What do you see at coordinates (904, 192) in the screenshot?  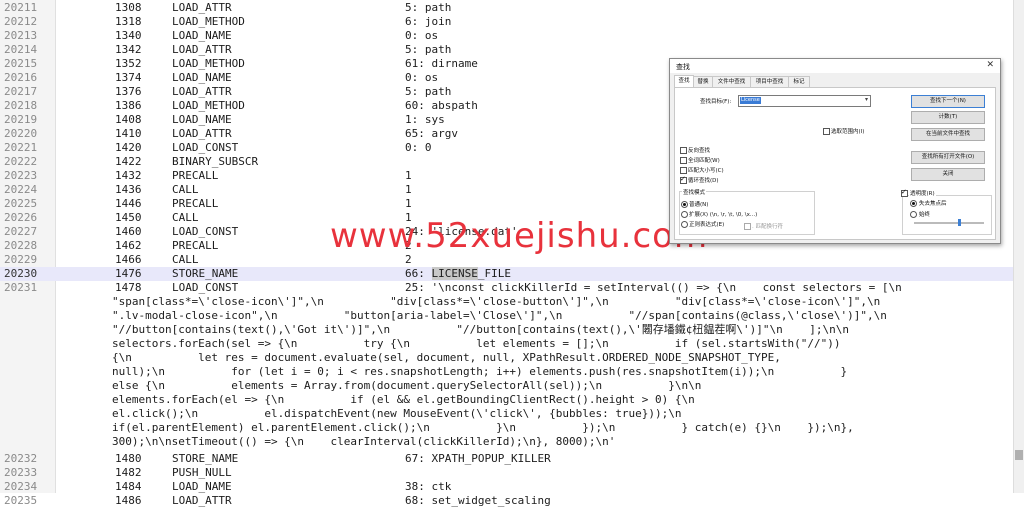 I see `transparency-checkbox` at bounding box center [904, 192].